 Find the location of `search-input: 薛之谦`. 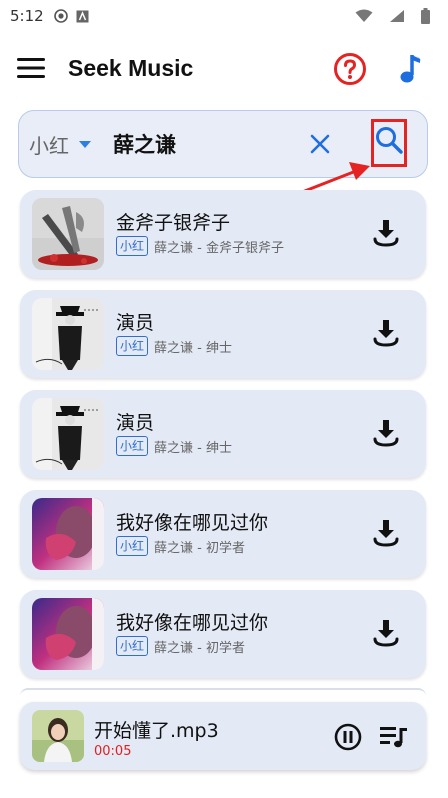

search-input: 薛之谦 is located at coordinates (144, 144).